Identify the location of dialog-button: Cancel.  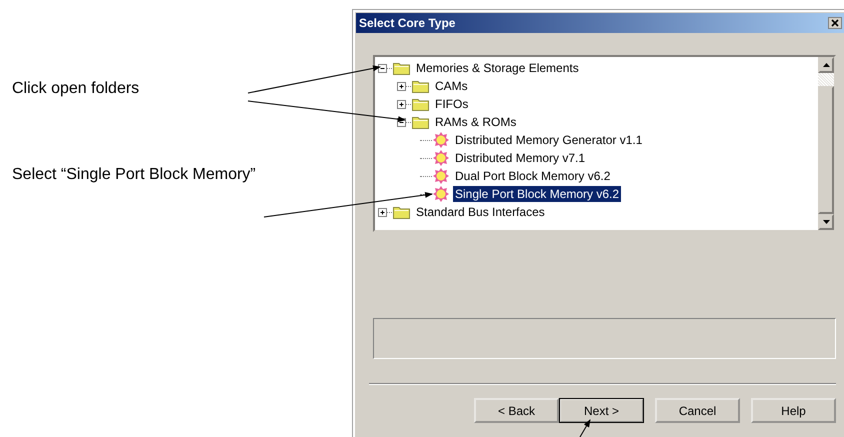
(697, 410).